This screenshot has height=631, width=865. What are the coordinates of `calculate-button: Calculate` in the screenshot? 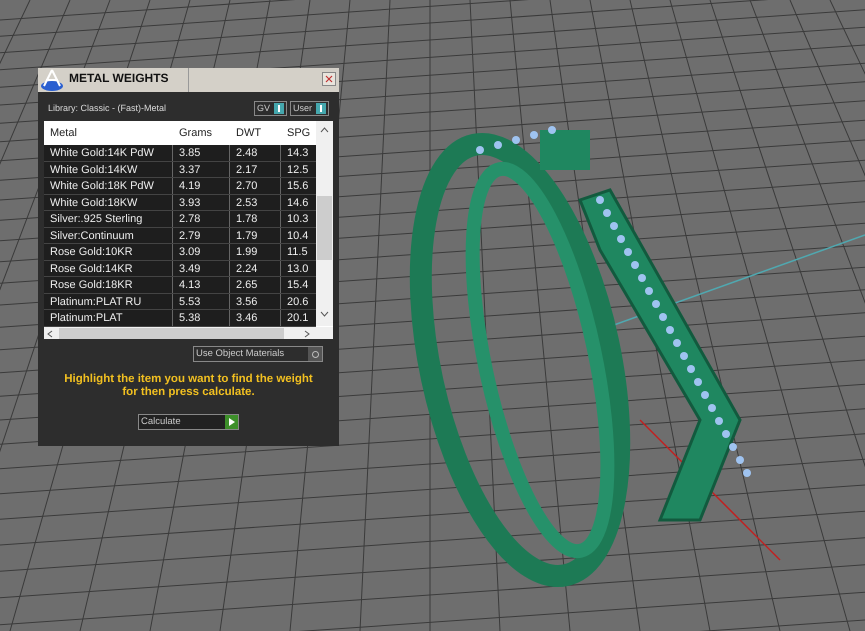 It's located at (188, 422).